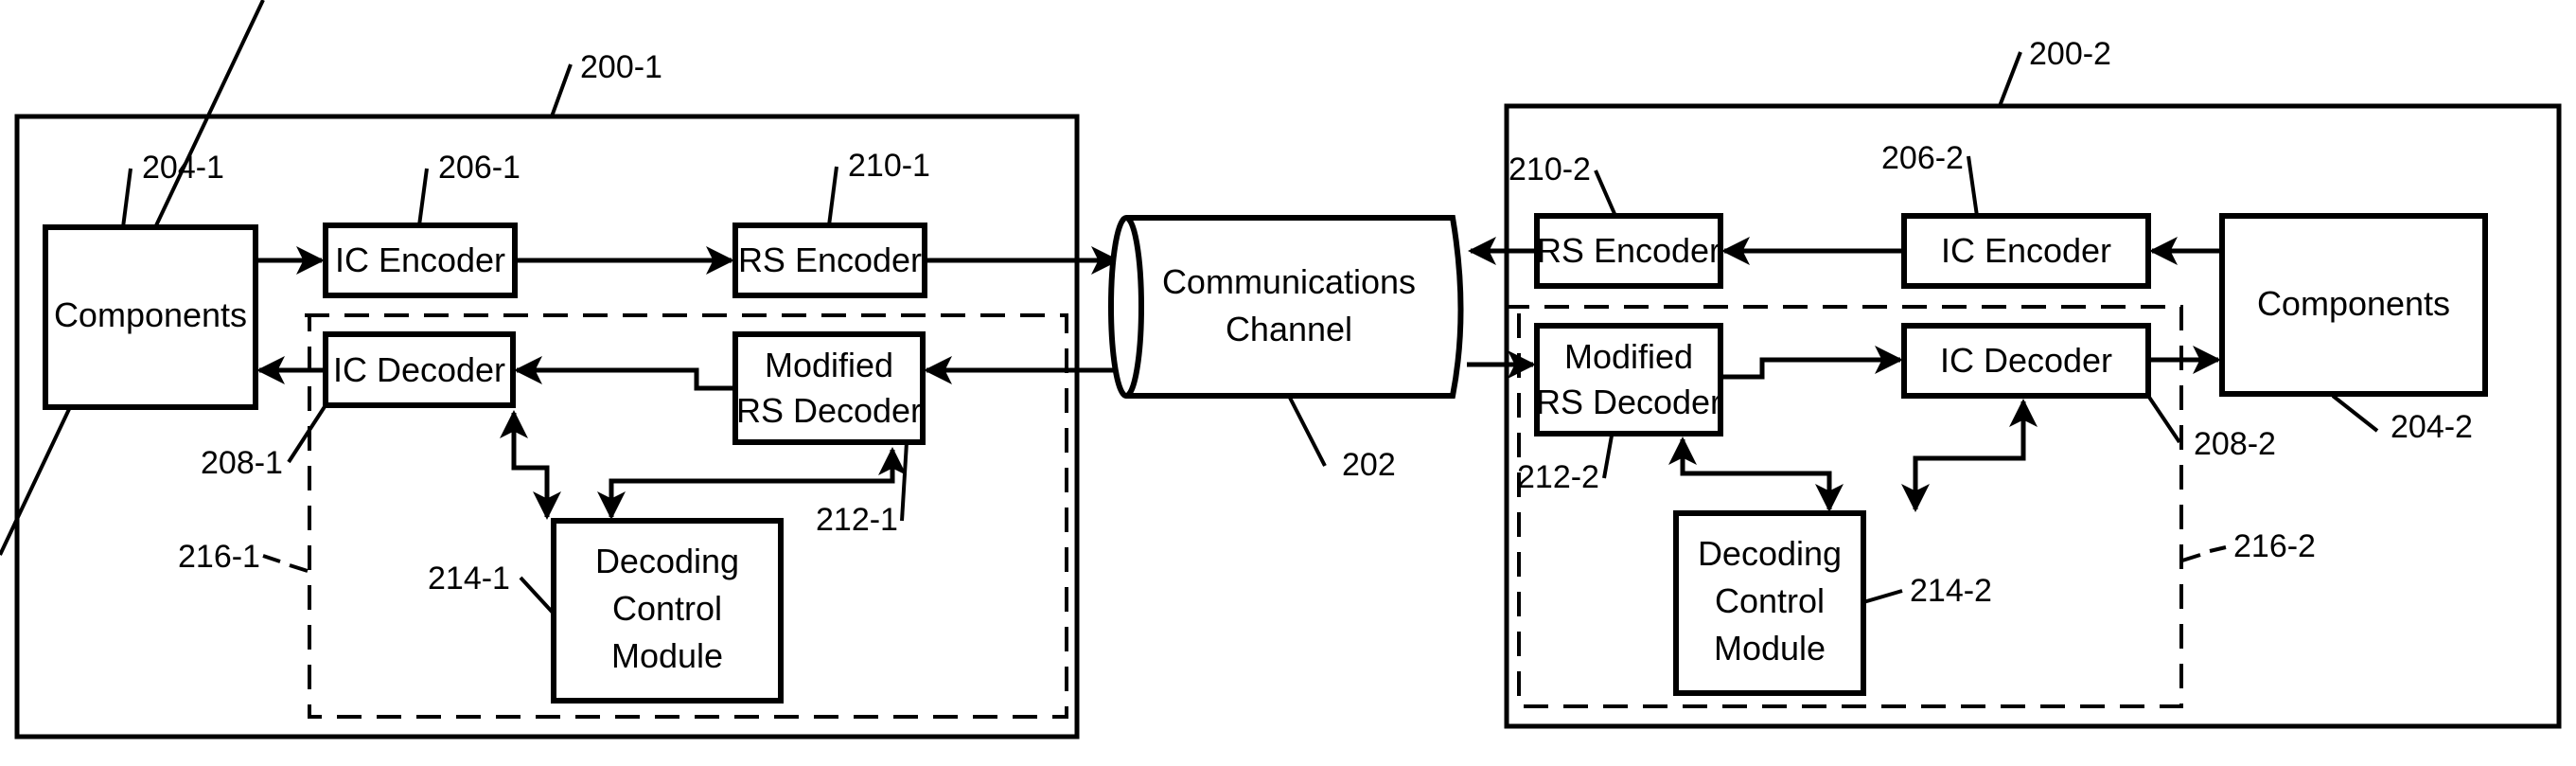 The width and height of the screenshot is (2576, 766). Describe the element at coordinates (299, 568) in the screenshot. I see `decoder-group-1-leader-tail` at that location.